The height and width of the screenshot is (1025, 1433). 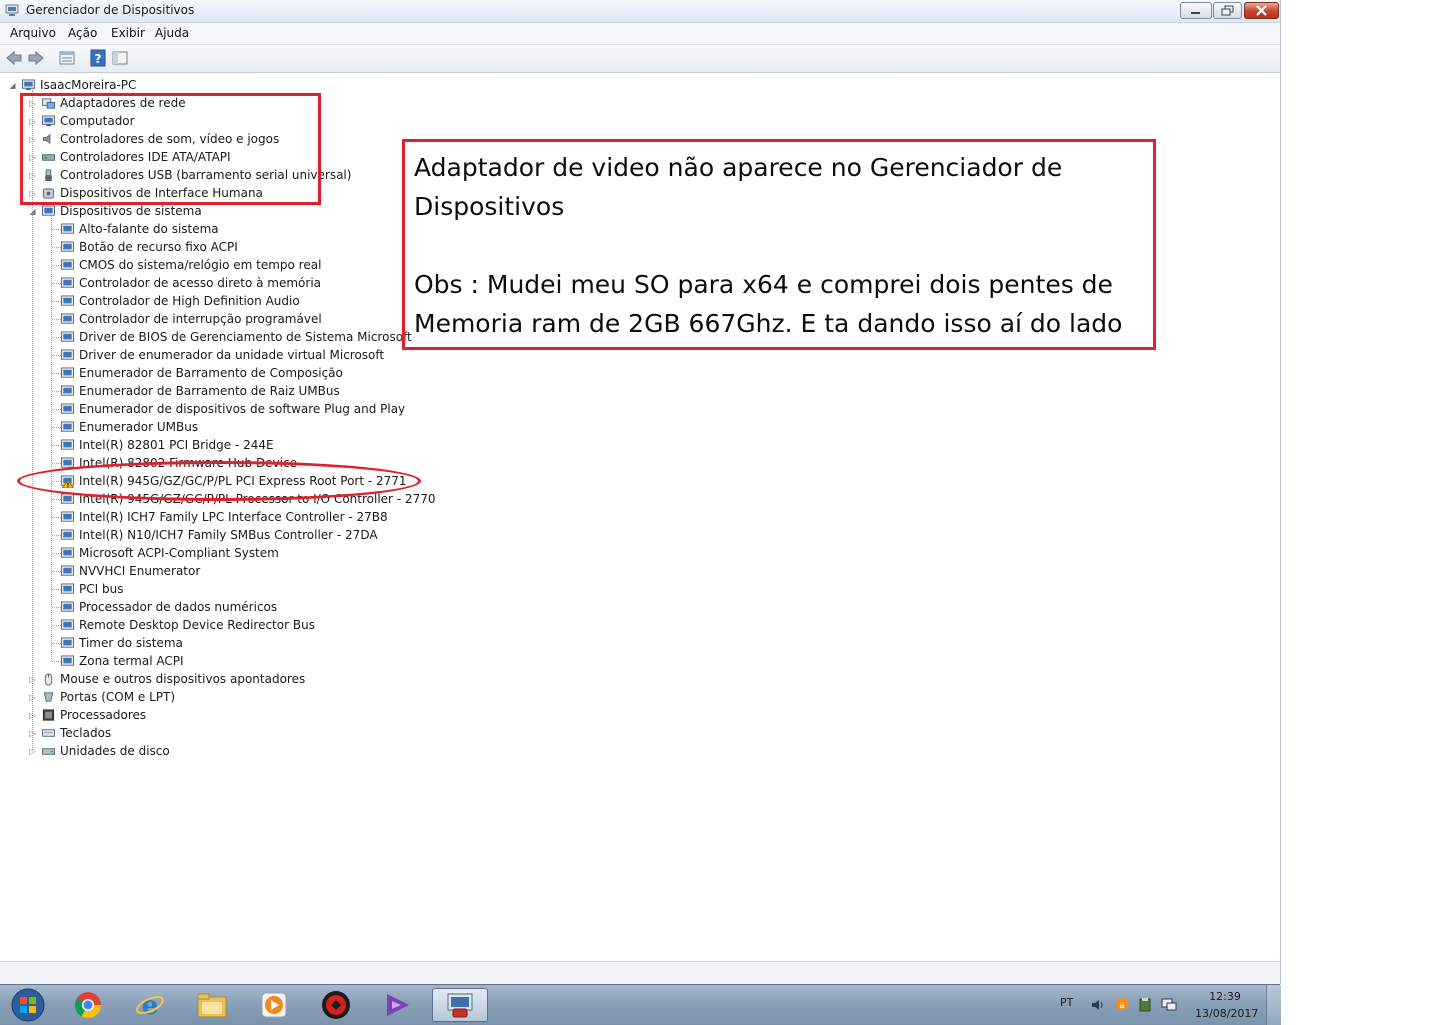 I want to click on taskbar-media-player, so click(x=274, y=1005).